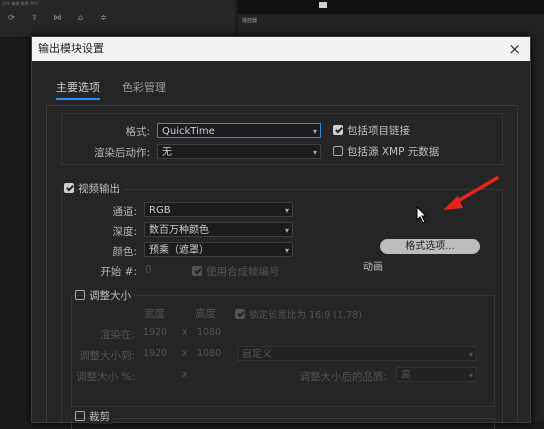  What do you see at coordinates (105, 377) in the screenshot?
I see `resize-percent-label: 调整大小 %:` at bounding box center [105, 377].